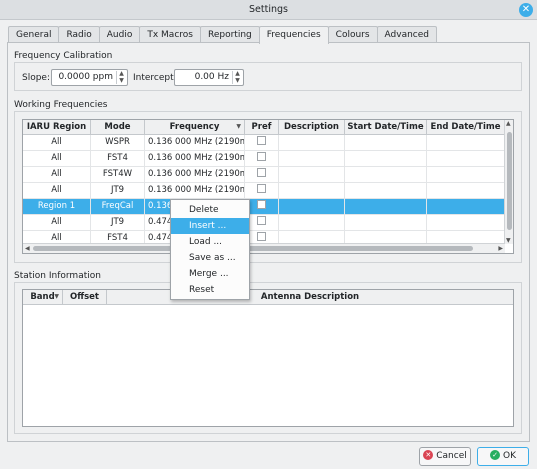 The width and height of the screenshot is (537, 469). What do you see at coordinates (118, 143) in the screenshot?
I see `cell-mode: WSPR` at bounding box center [118, 143].